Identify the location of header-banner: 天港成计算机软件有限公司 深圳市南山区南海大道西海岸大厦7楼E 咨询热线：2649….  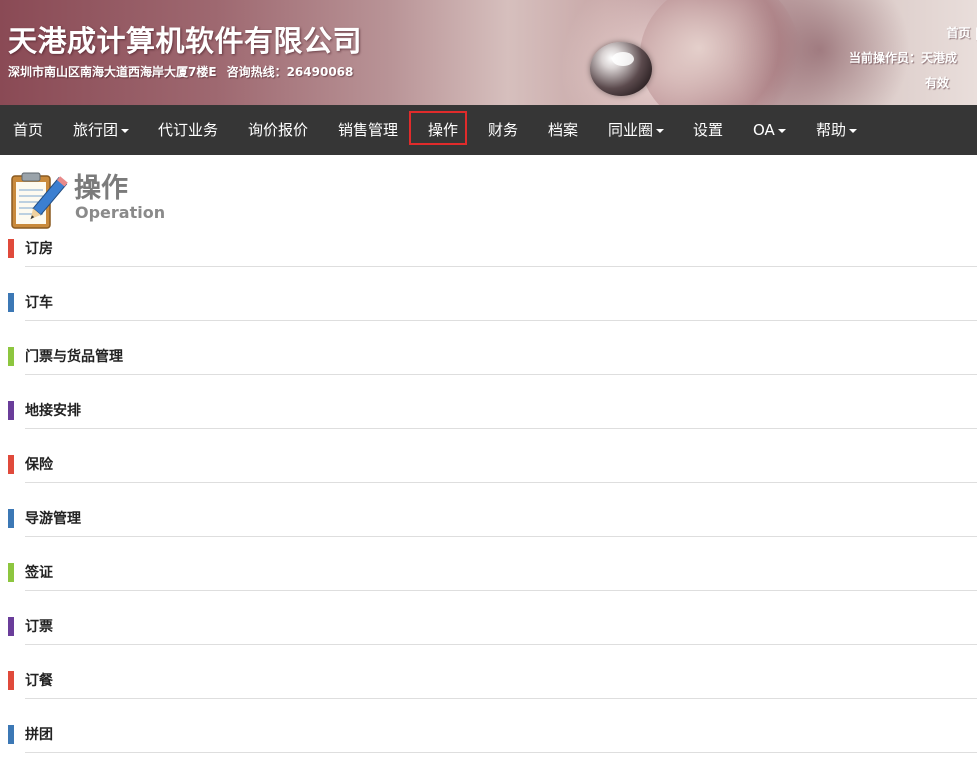
(488, 52).